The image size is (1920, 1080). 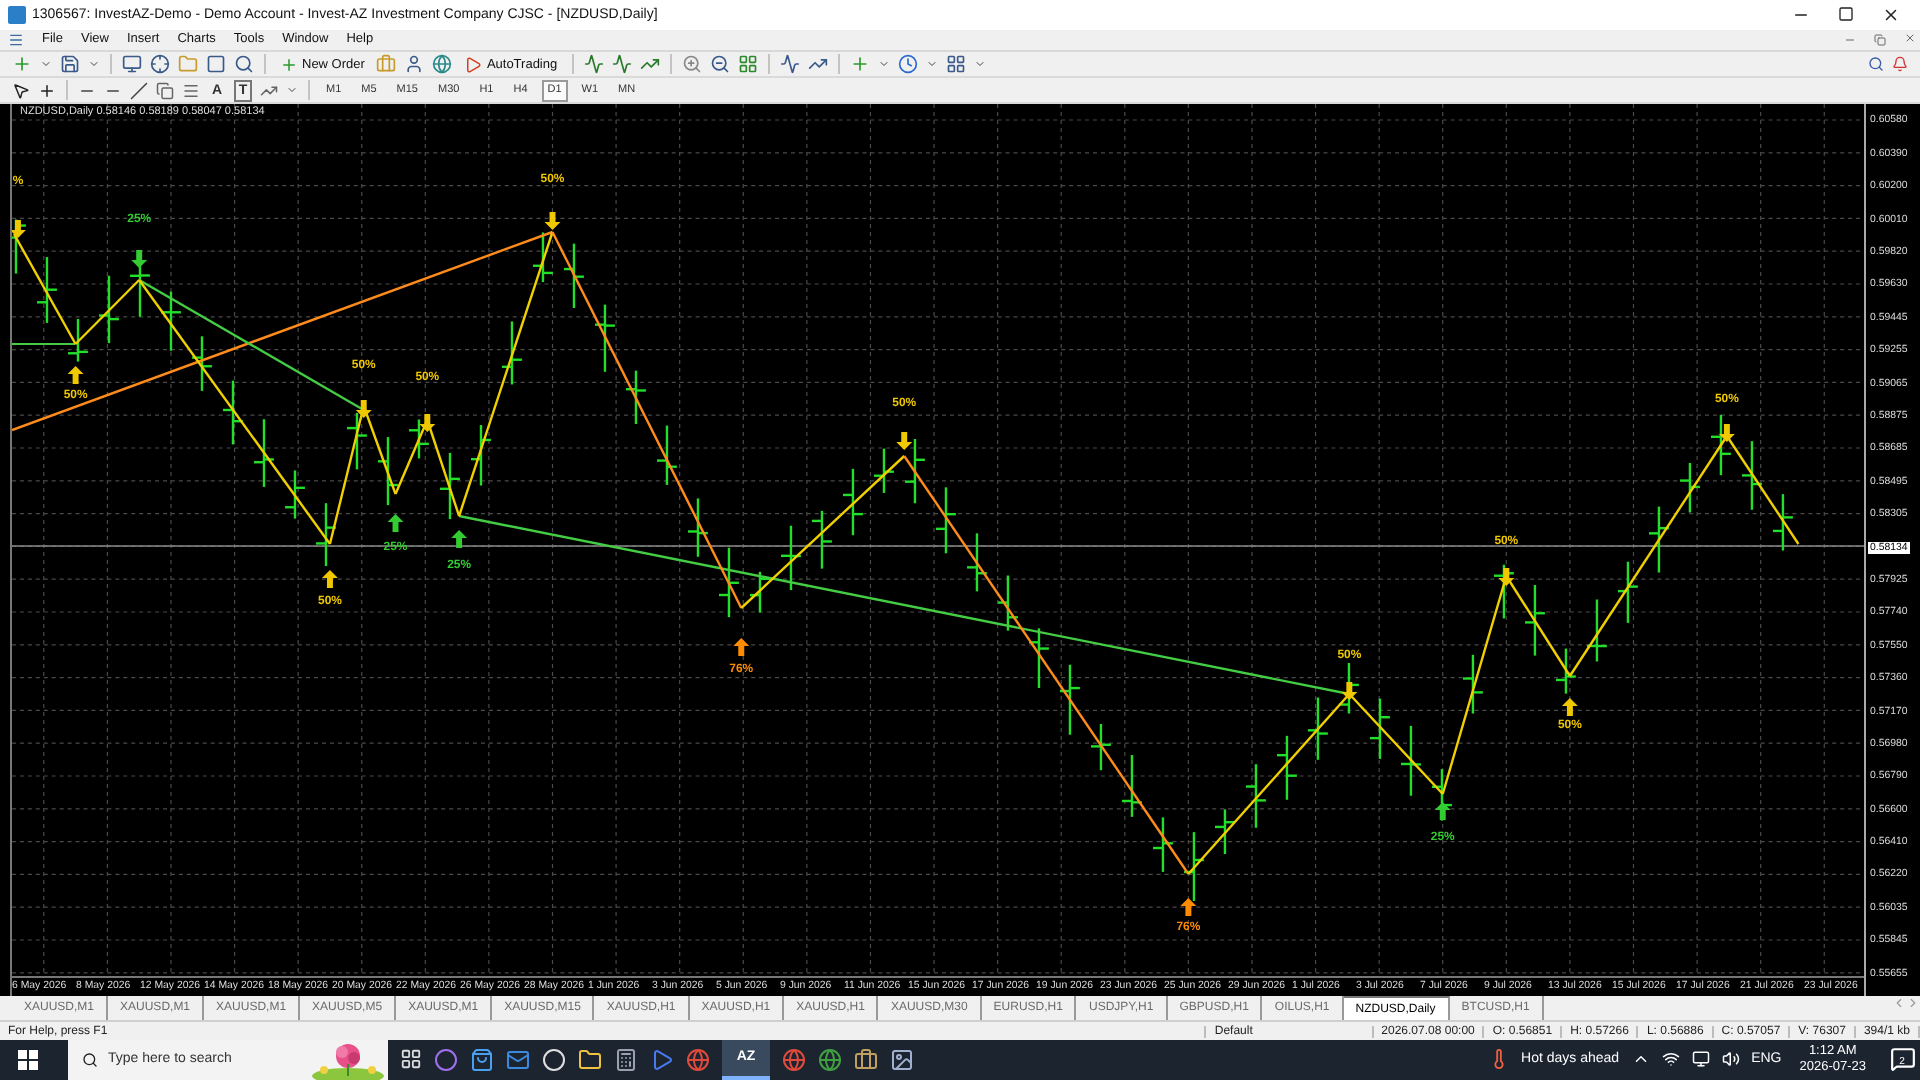 I want to click on square-icon, so click(x=216, y=64).